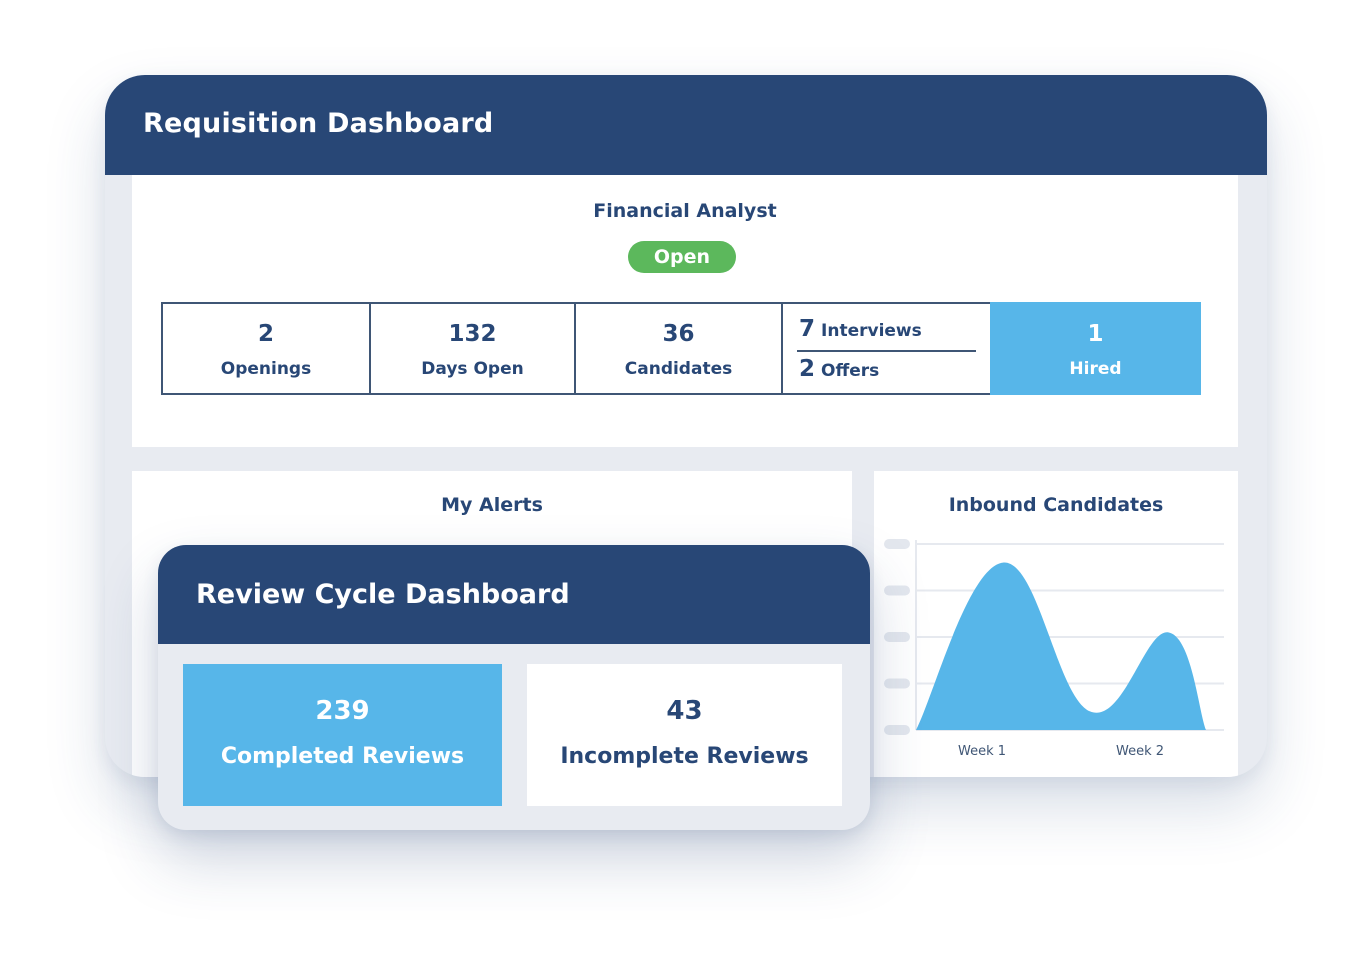 The height and width of the screenshot is (966, 1372). I want to click on candidates-stat: 36 Candidates, so click(678, 348).